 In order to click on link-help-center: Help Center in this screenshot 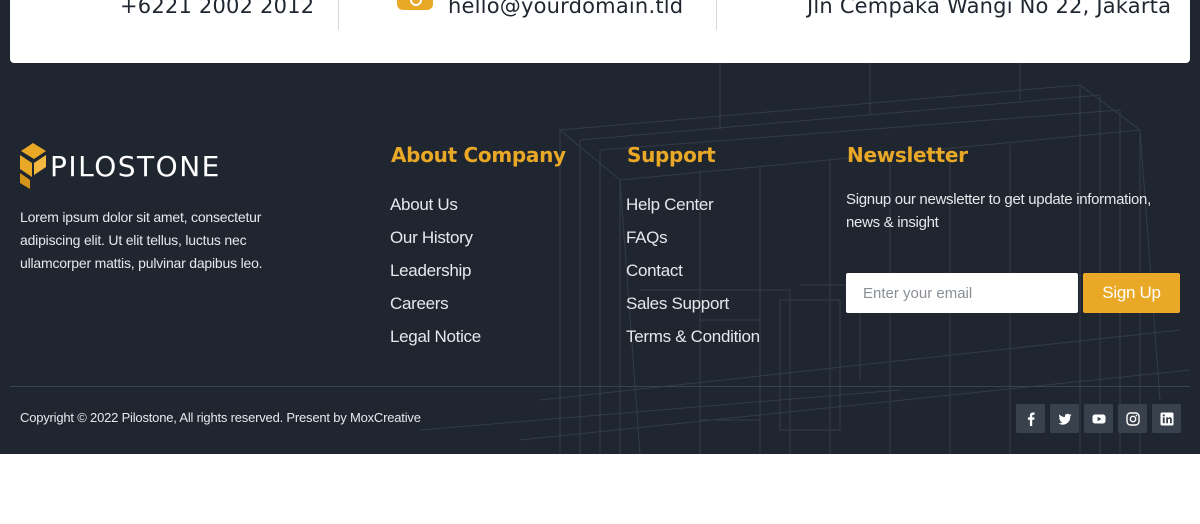, I will do `click(693, 204)`.